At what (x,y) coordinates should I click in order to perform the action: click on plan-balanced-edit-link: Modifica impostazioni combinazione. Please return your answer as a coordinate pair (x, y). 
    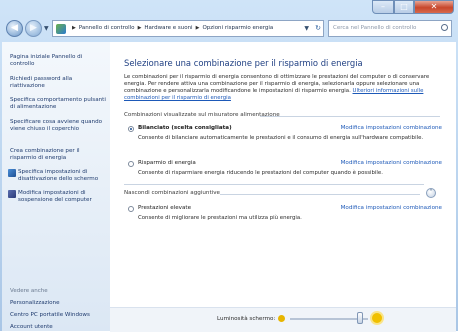
    Looking at the image, I should click on (391, 128).